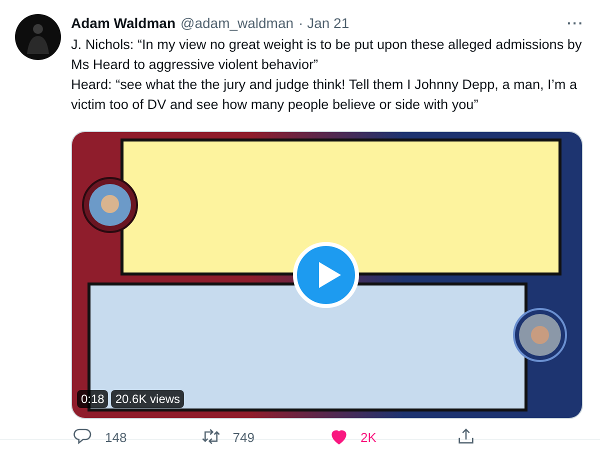  I want to click on tweet-text: J. Nichols: “In my view no great weight is to be put upon these alleged admissions by Ms Heard to aggressive violent behavior”, so click(327, 55).